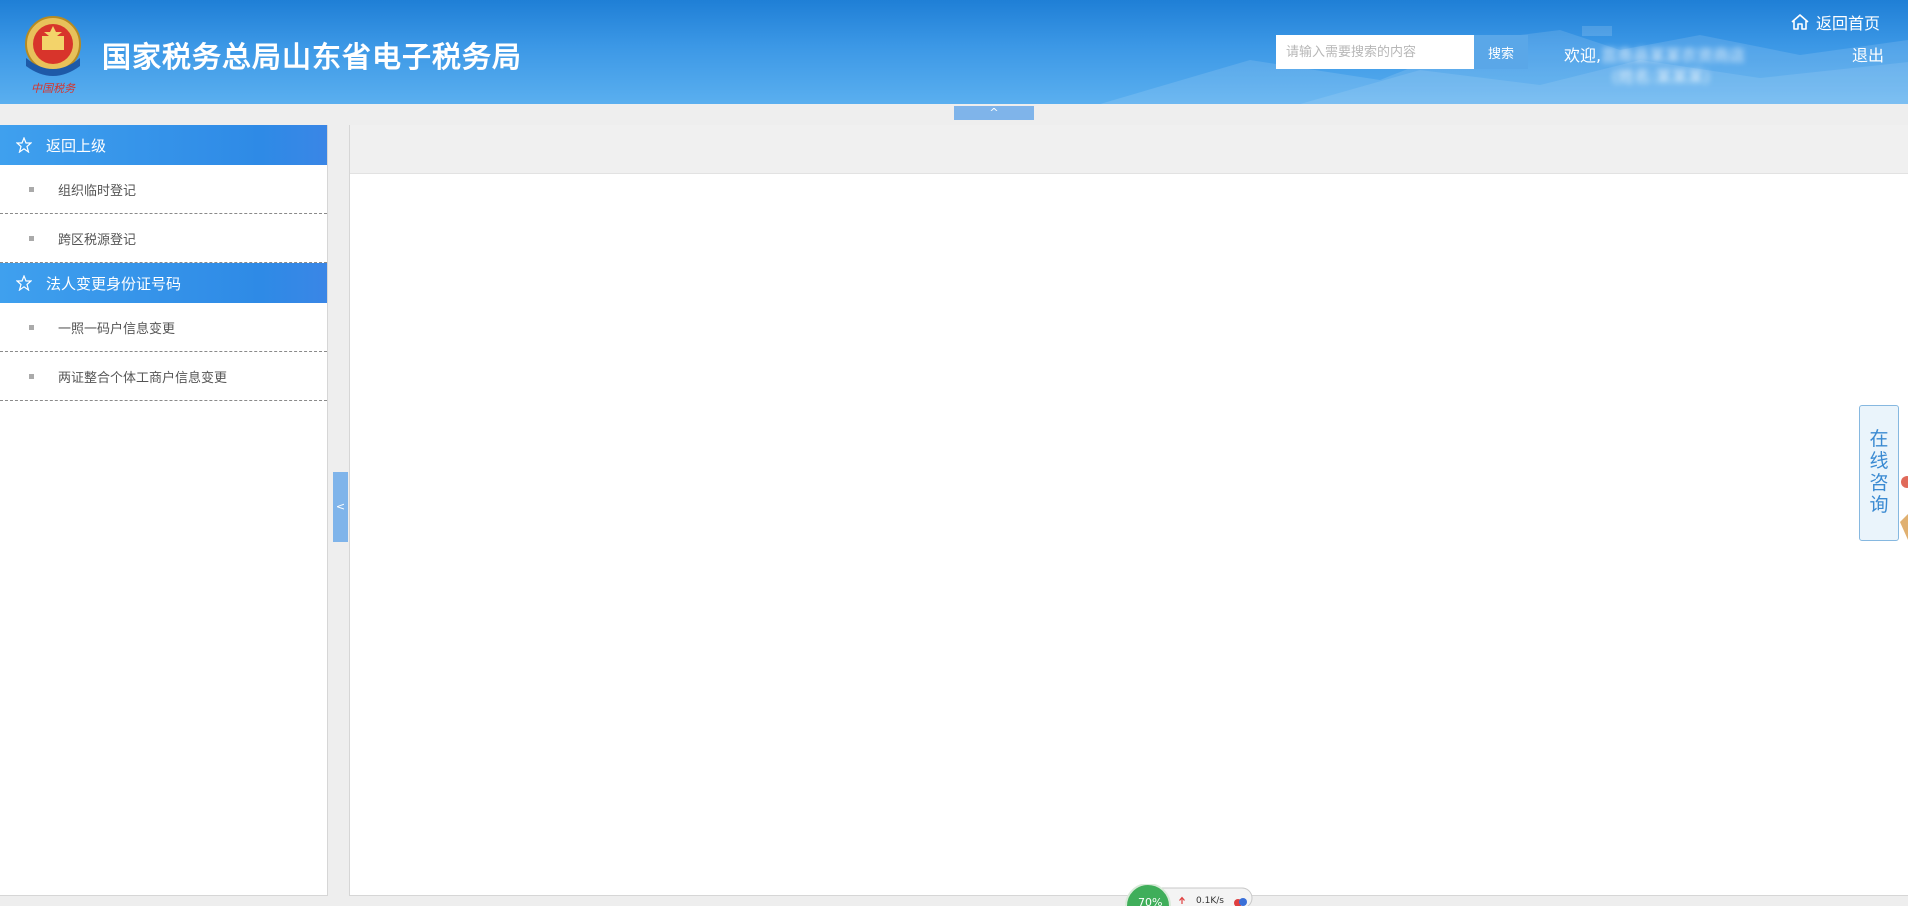  What do you see at coordinates (1583, 55) in the screenshot?
I see `welcome-prefix: 欢迎,` at bounding box center [1583, 55].